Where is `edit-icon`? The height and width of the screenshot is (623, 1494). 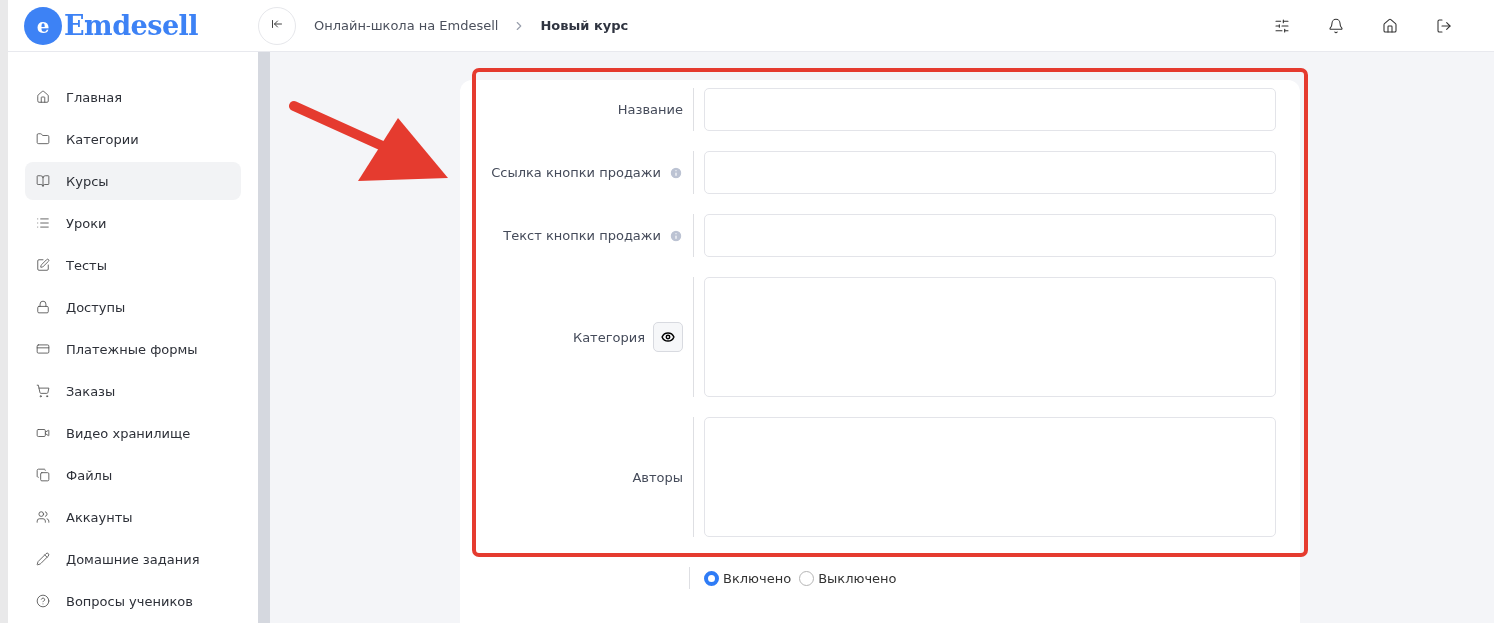
edit-icon is located at coordinates (43, 265).